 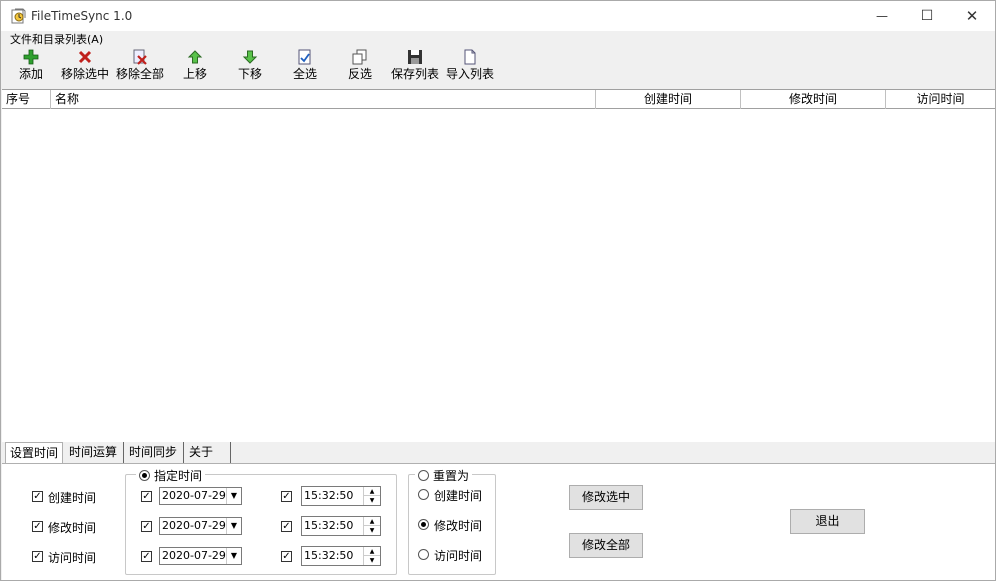 I want to click on tab-time-calc: 时间运算, so click(x=94, y=452).